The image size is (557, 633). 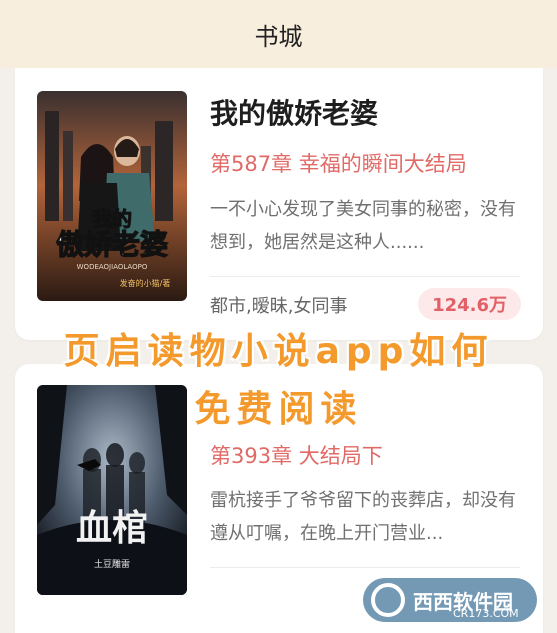 I want to click on app-header: 书城, so click(x=278, y=34).